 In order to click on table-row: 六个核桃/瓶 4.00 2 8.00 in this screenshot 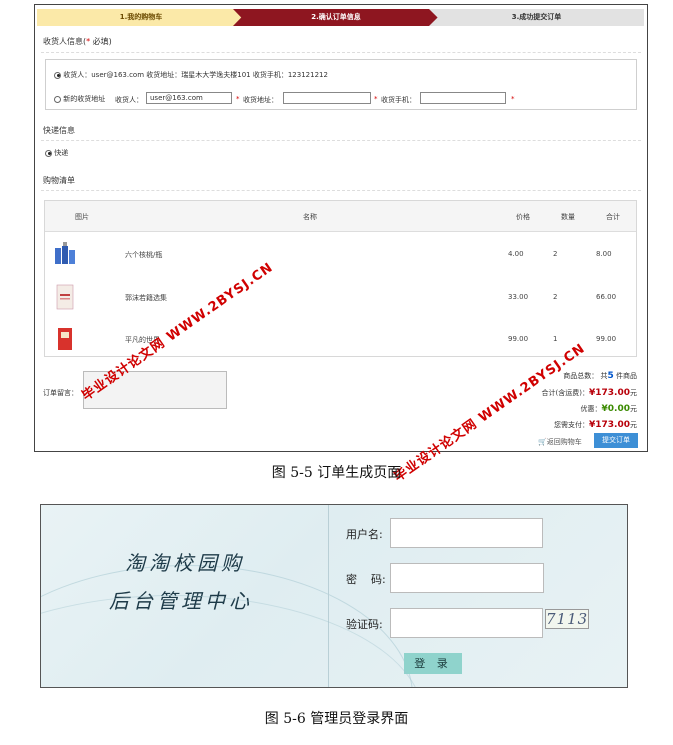, I will do `click(340, 255)`.